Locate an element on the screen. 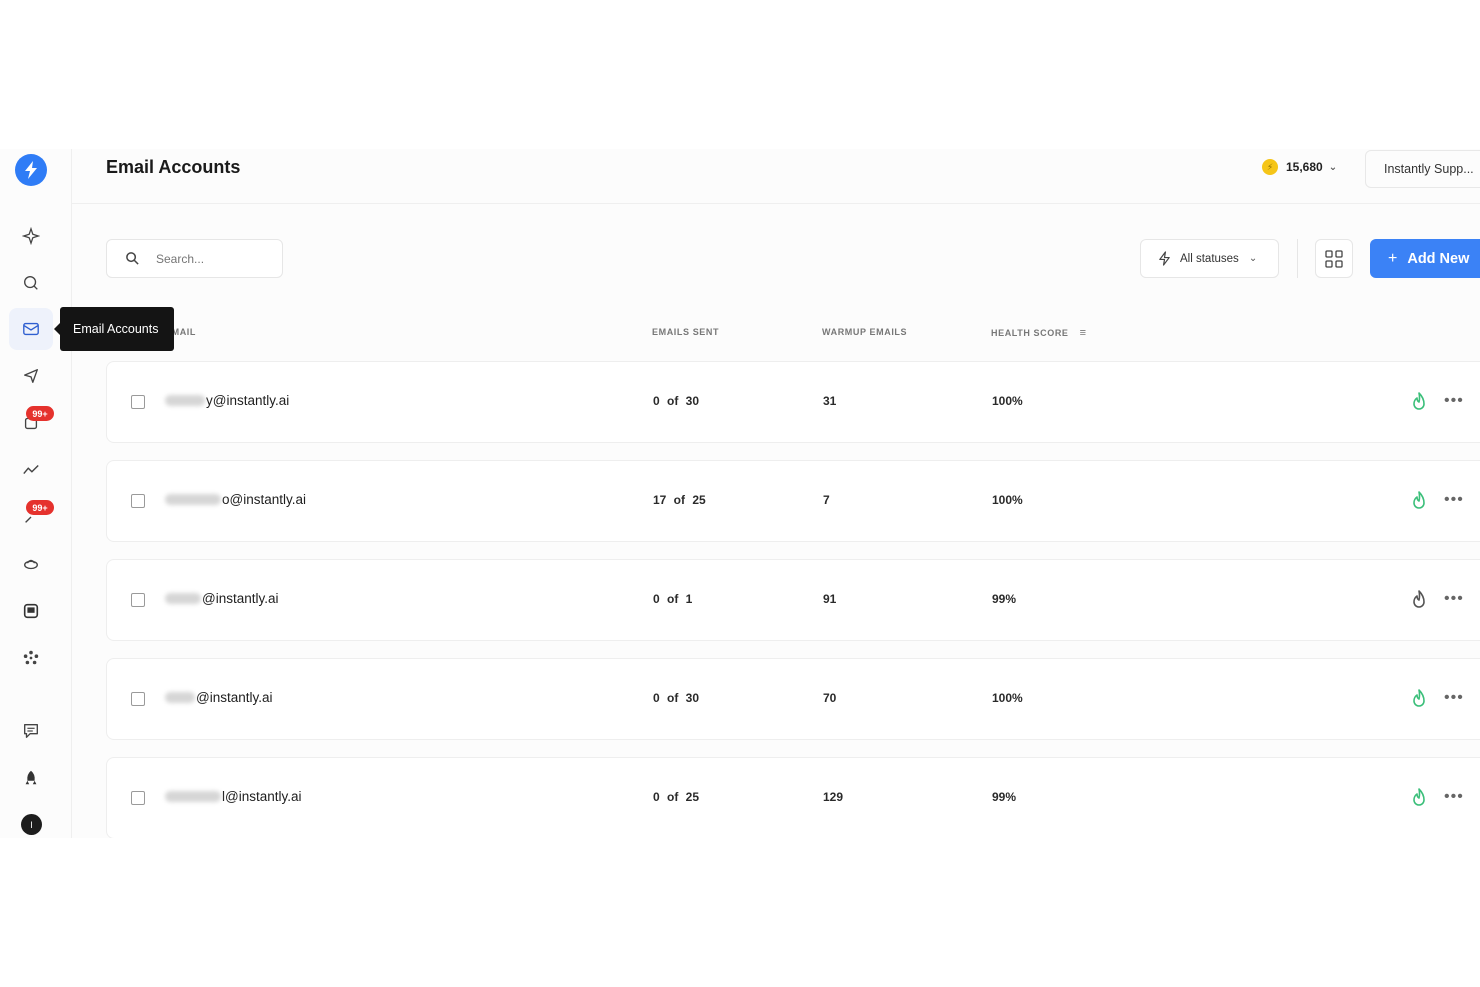 The height and width of the screenshot is (987, 1480). sidebar-tooltip: Email Accounts is located at coordinates (114, 329).